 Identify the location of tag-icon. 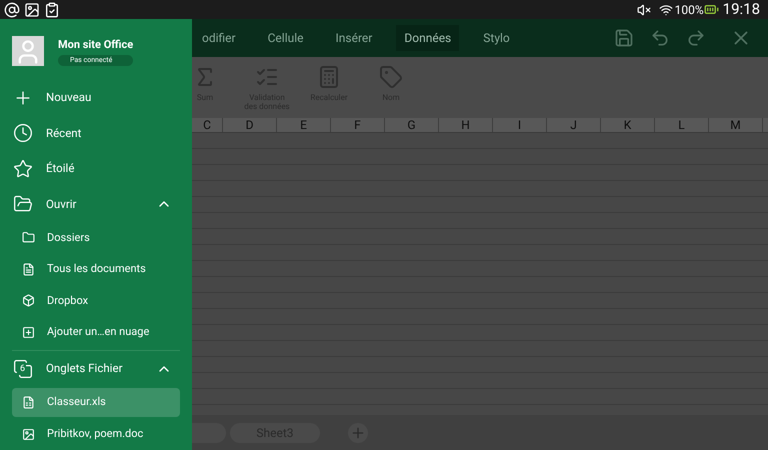
(391, 77).